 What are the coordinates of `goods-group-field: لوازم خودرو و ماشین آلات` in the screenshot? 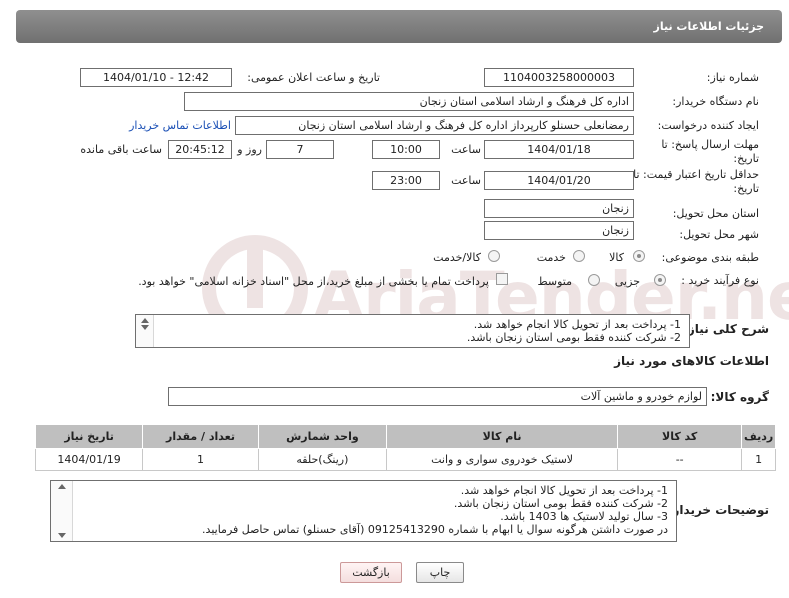 It's located at (437, 396).